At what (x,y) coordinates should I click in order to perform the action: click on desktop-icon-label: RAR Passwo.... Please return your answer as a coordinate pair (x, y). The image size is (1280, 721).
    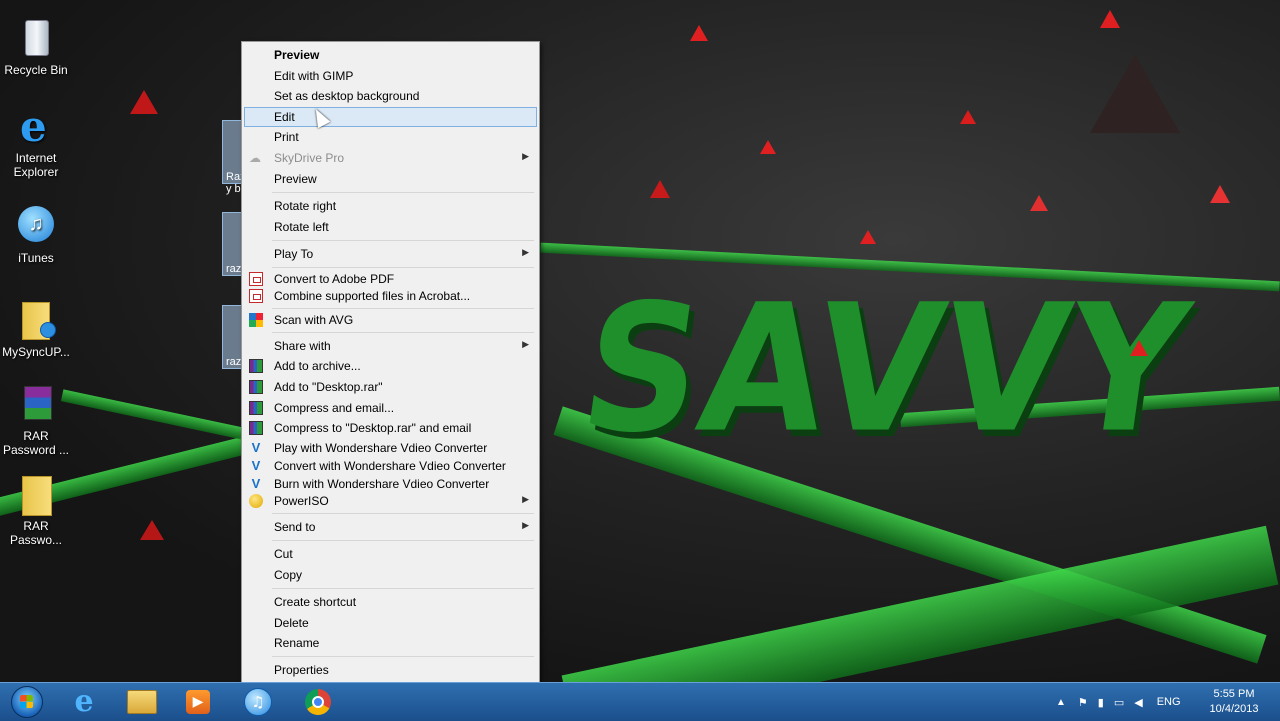
    Looking at the image, I should click on (36, 533).